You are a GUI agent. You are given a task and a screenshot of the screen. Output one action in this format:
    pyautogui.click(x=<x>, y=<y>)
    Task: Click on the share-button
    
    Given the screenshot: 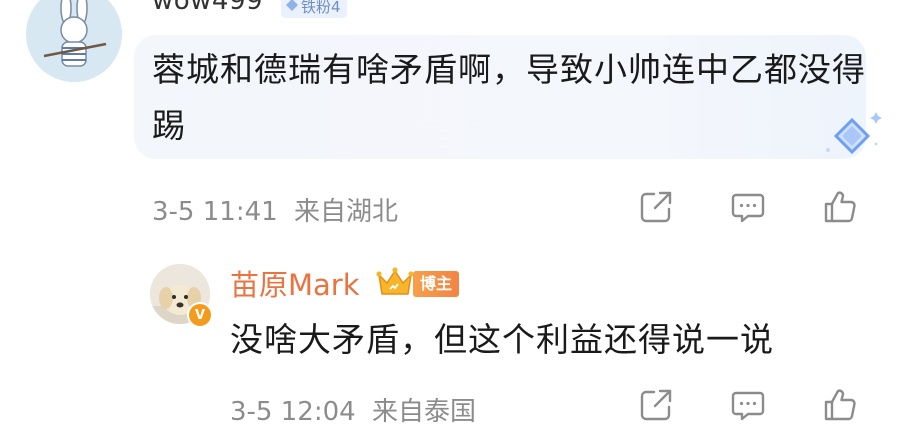 What is the action you would take?
    pyautogui.click(x=656, y=209)
    